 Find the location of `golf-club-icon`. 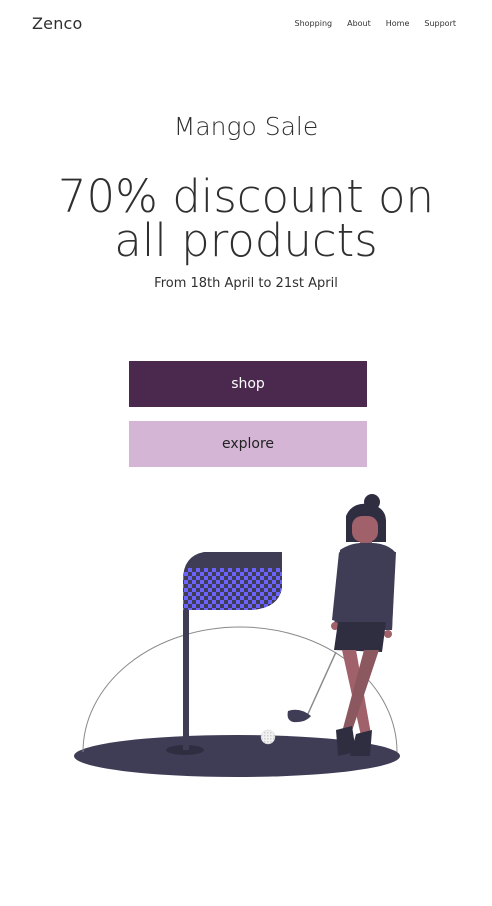

golf-club-icon is located at coordinates (312, 687).